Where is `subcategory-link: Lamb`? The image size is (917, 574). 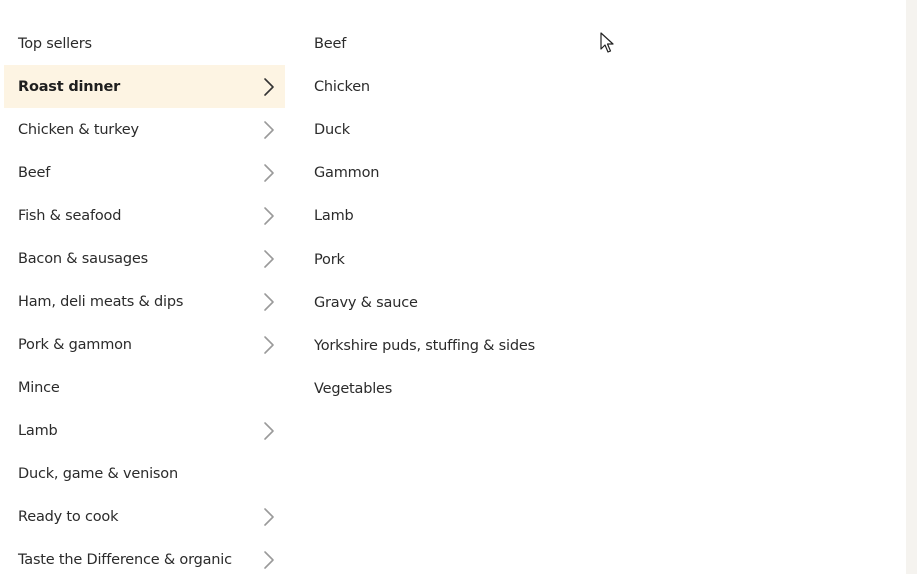
subcategory-link: Lamb is located at coordinates (465, 216).